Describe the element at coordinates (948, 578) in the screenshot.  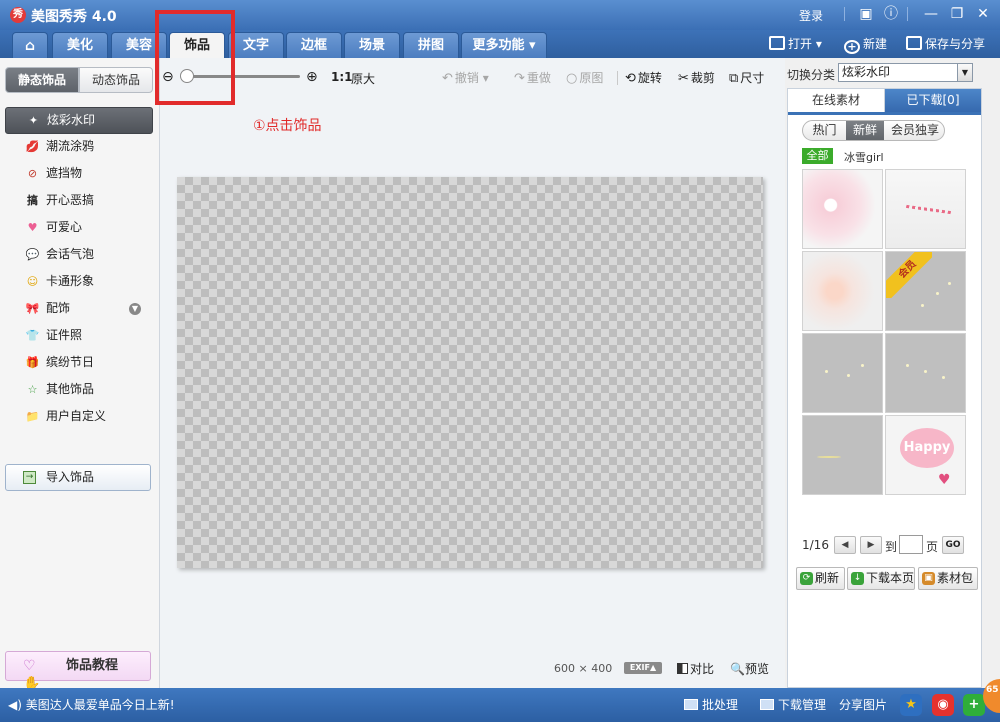
I see `material-package-button: ▣ 素材包` at that location.